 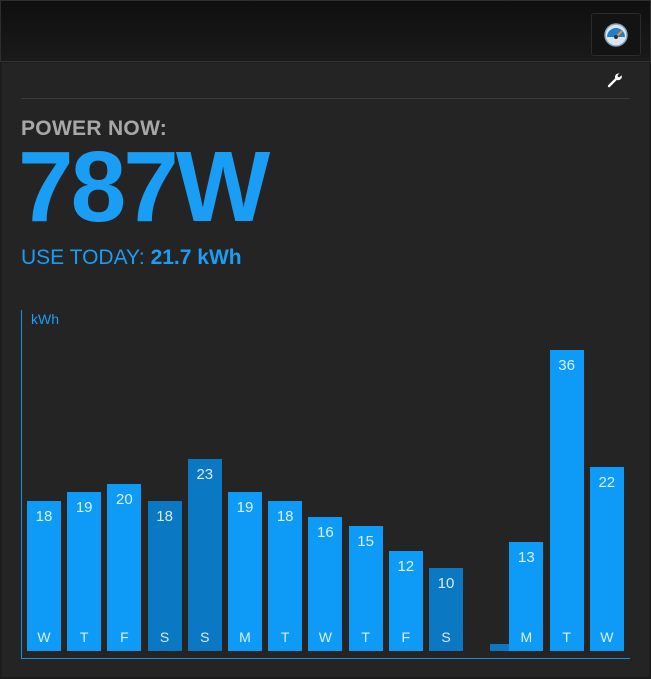 What do you see at coordinates (205, 474) in the screenshot?
I see `bar-value-label: 23` at bounding box center [205, 474].